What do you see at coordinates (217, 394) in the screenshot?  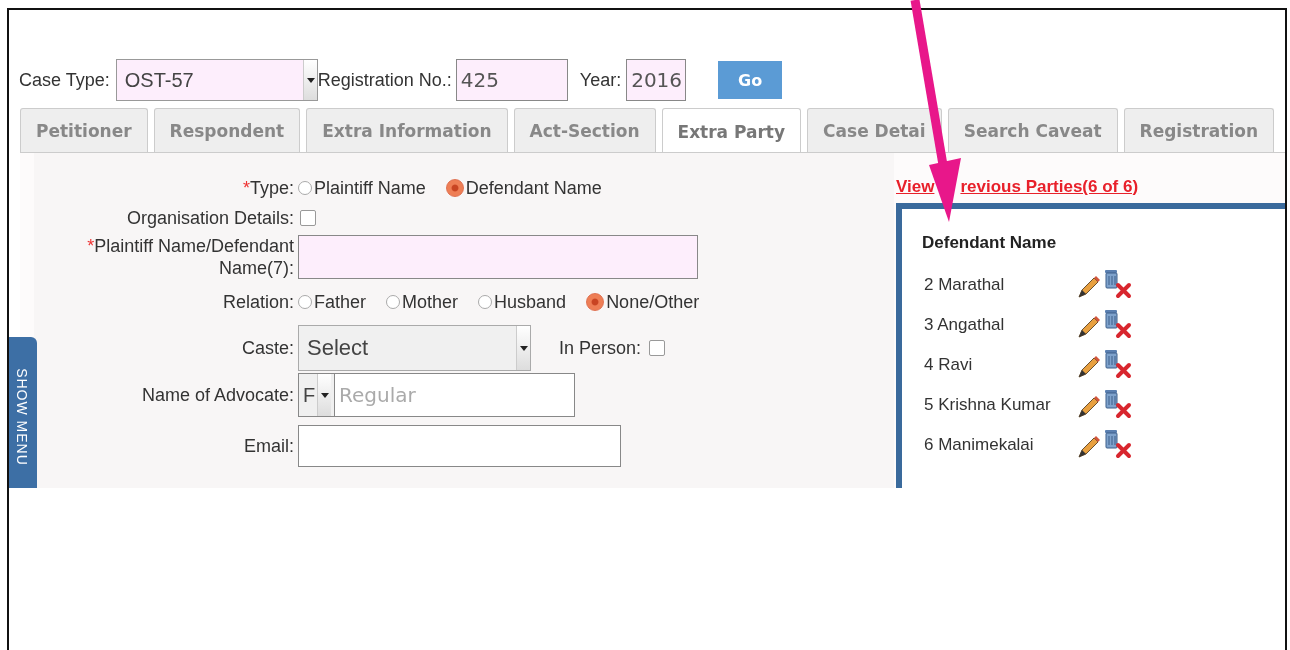 I see `advocate-label: Name of Advocate:` at bounding box center [217, 394].